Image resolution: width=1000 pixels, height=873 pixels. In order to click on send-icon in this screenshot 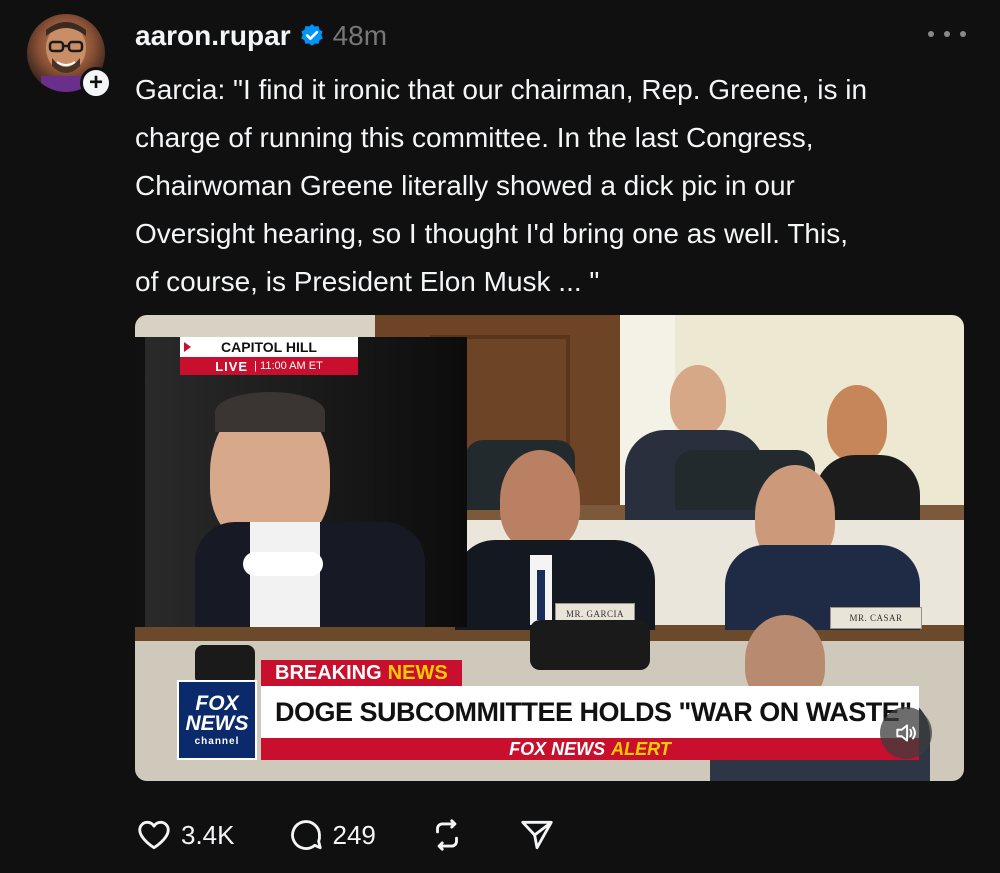, I will do `click(537, 835)`.